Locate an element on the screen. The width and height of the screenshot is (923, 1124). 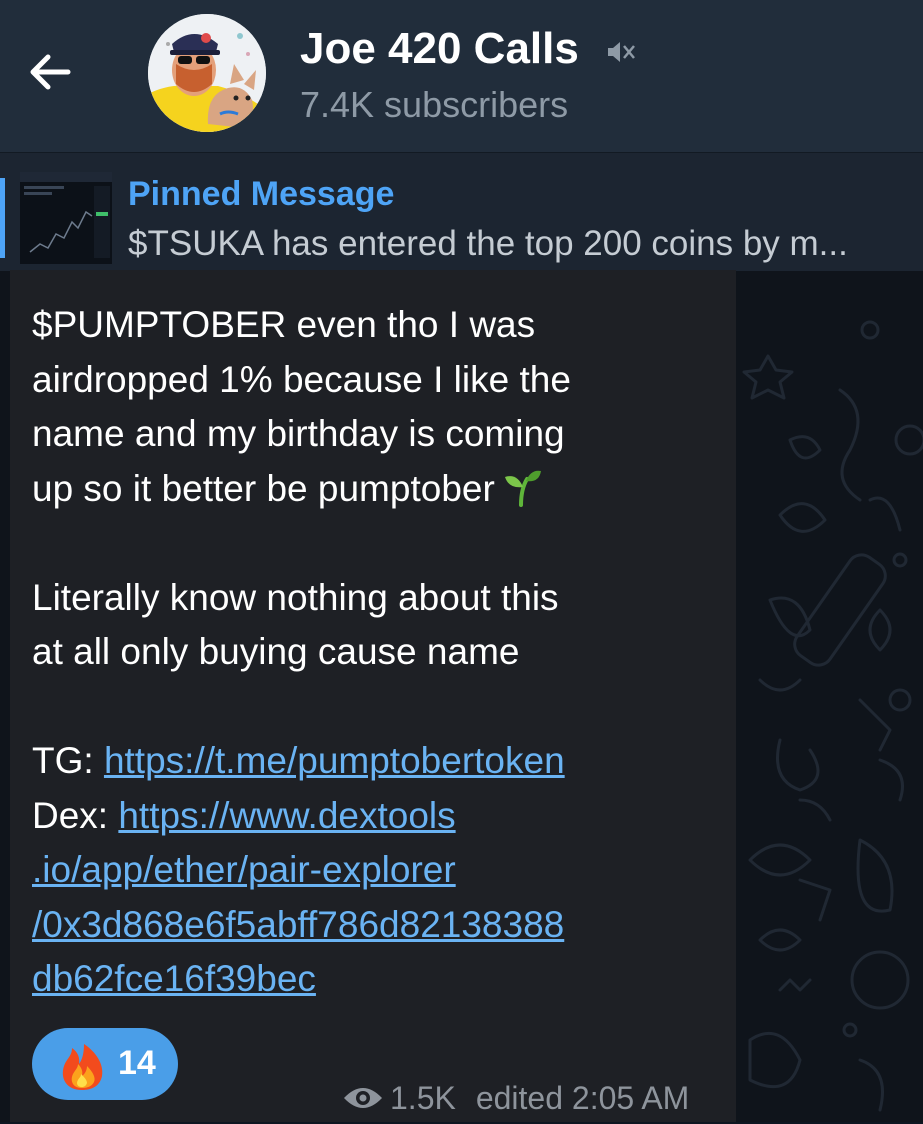
muted-speaker-icon is located at coordinates (621, 52).